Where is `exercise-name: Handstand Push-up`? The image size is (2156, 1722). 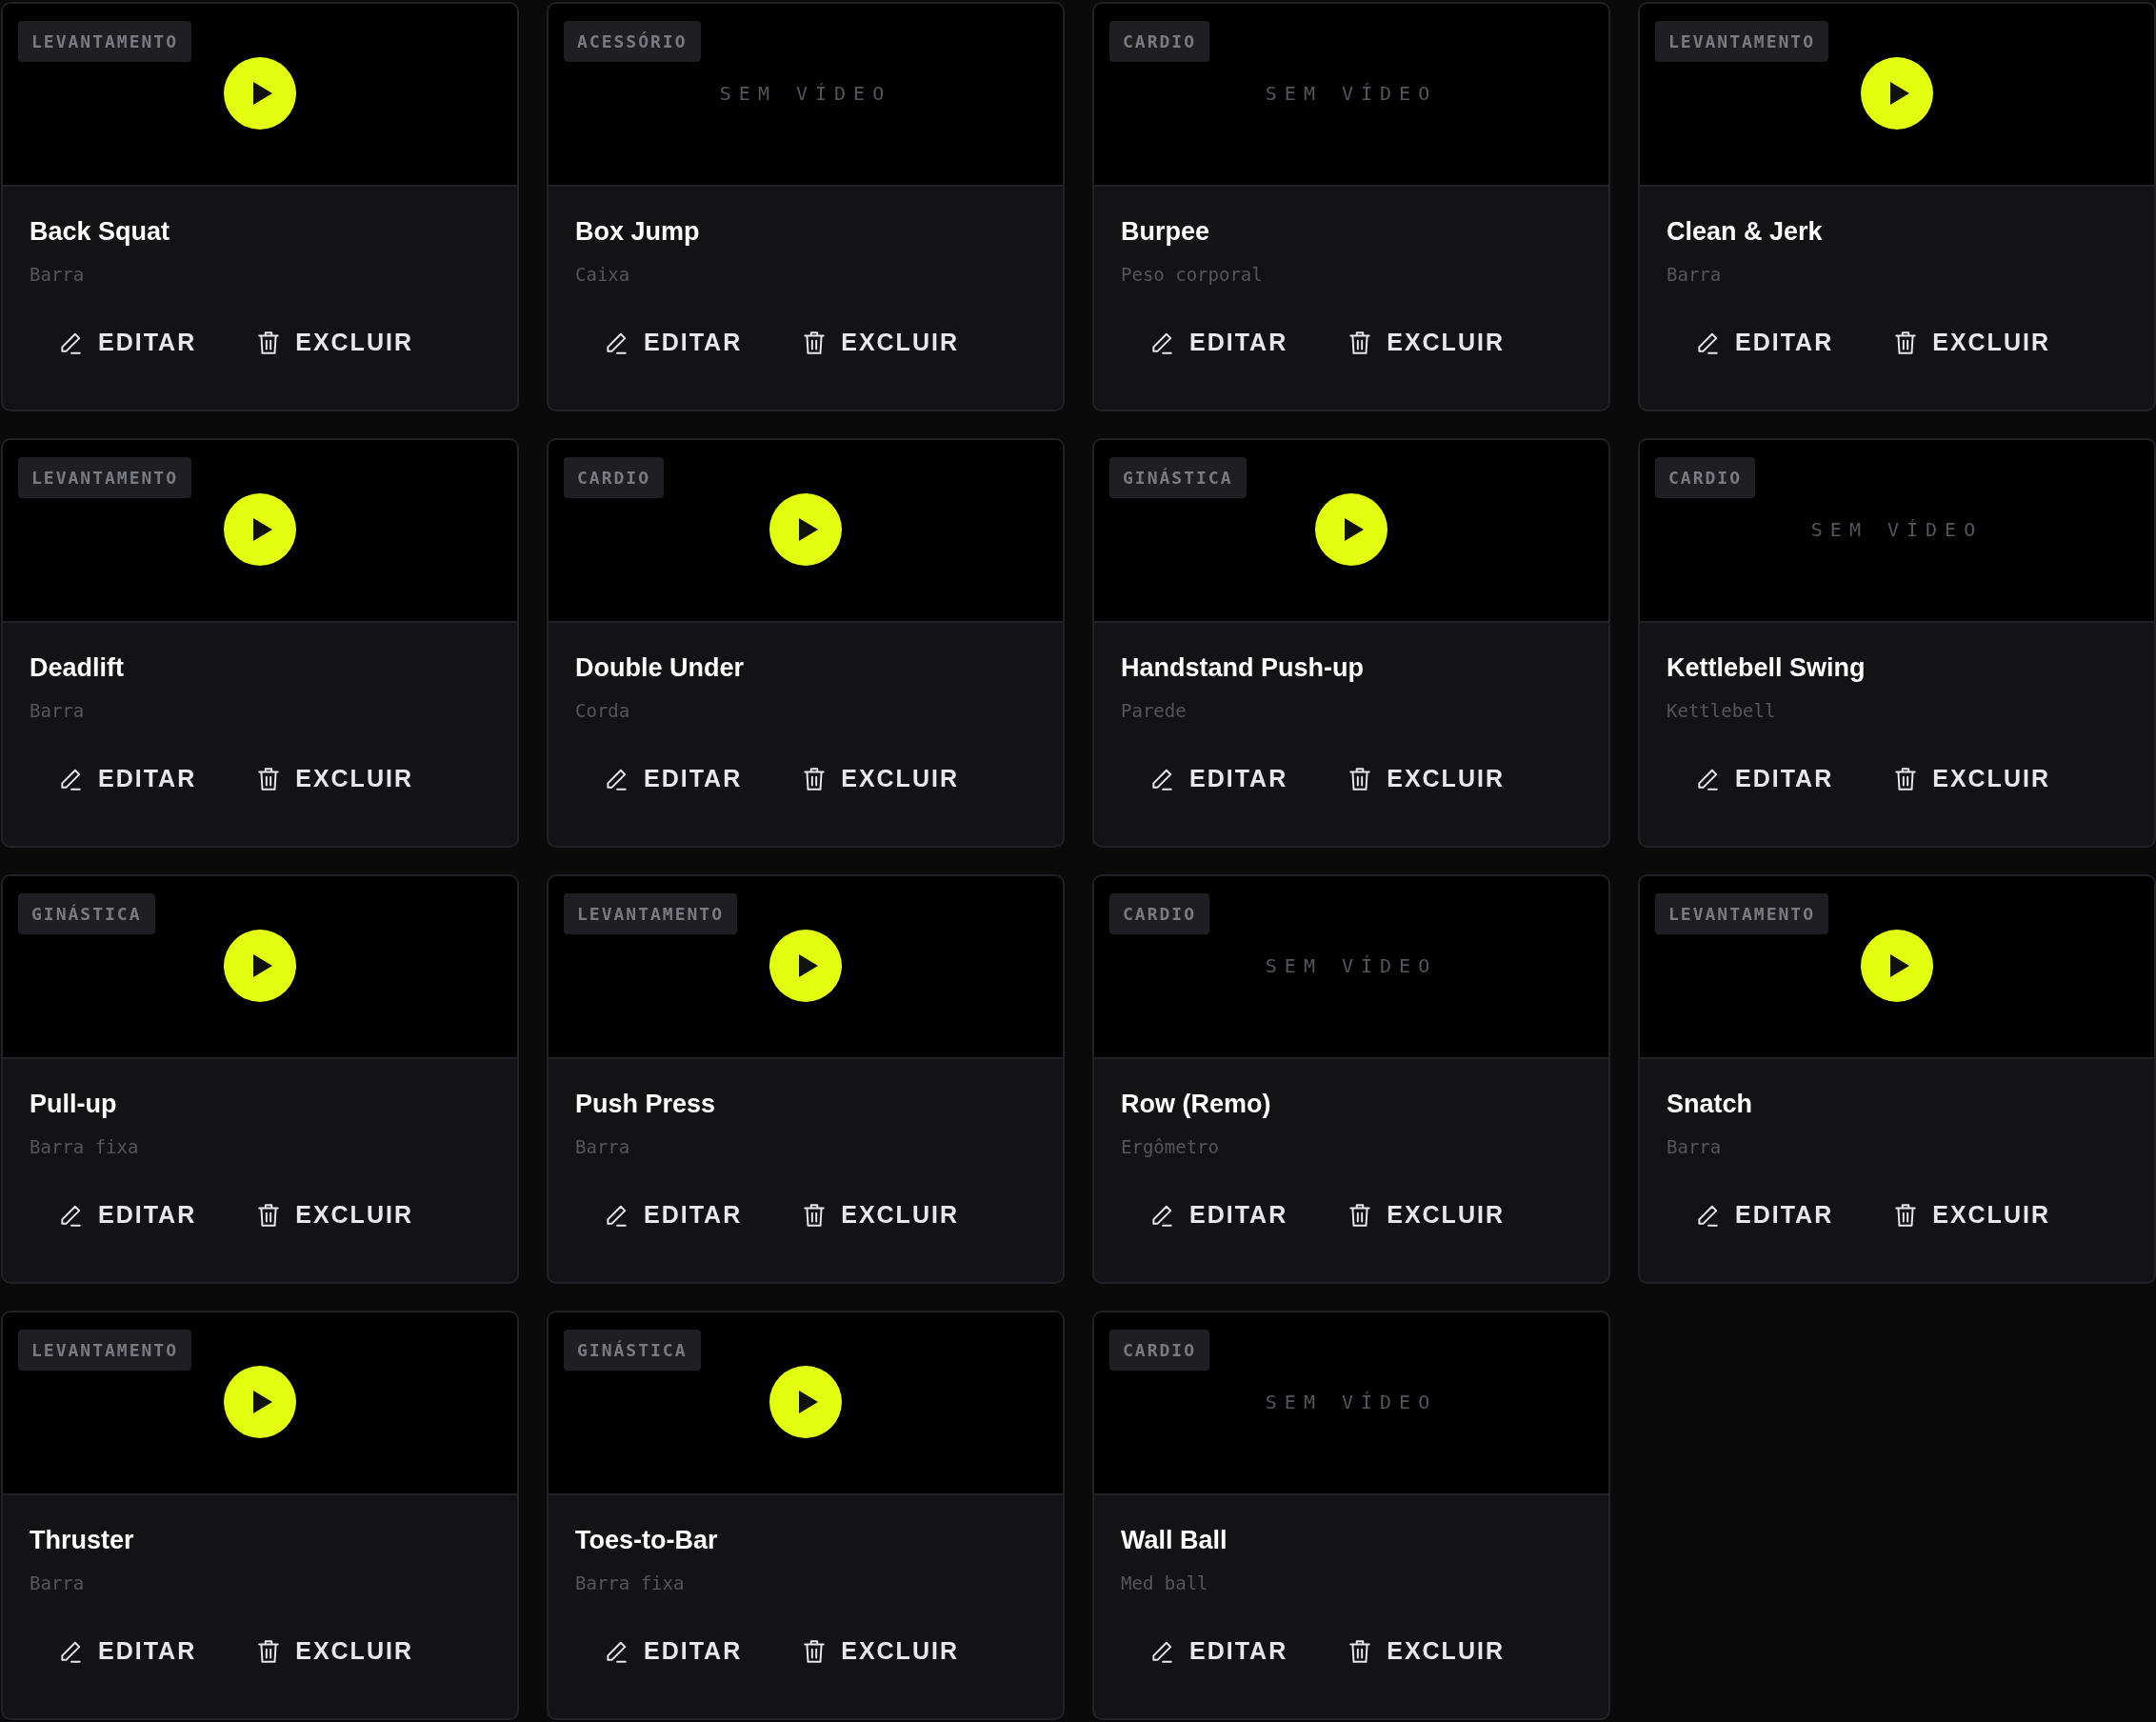
exercise-name: Handstand Push-up is located at coordinates (1243, 668).